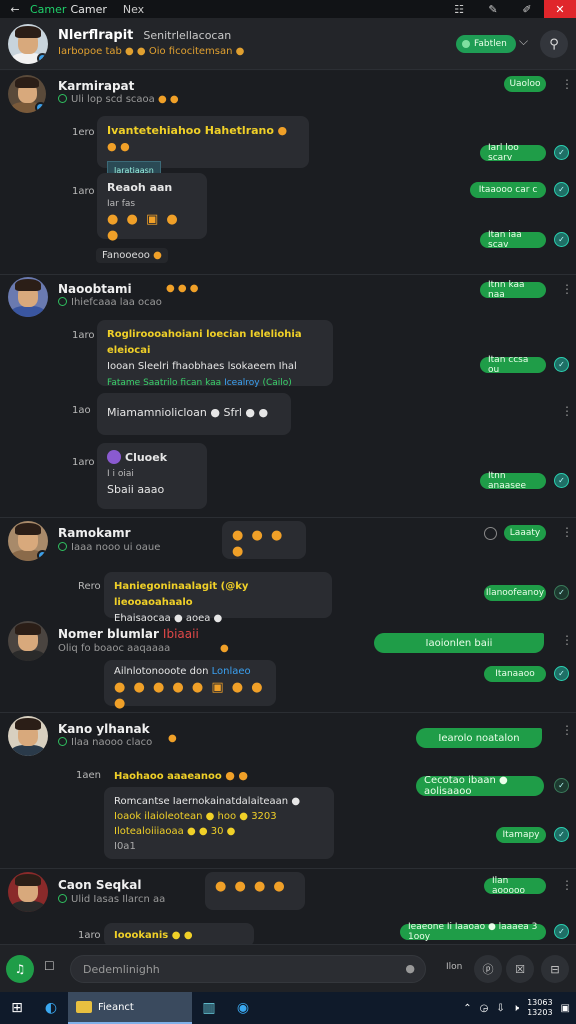  What do you see at coordinates (515, 674) in the screenshot?
I see `reply-pill: Itanaaoo` at bounding box center [515, 674].